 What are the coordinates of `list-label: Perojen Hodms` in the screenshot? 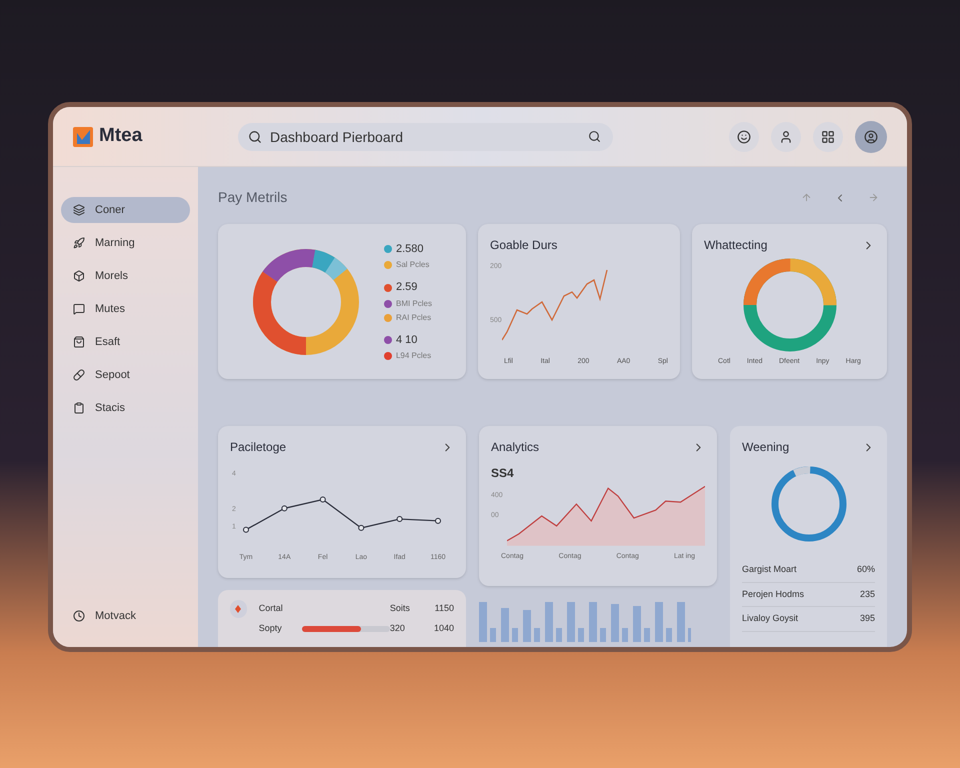 It's located at (773, 594).